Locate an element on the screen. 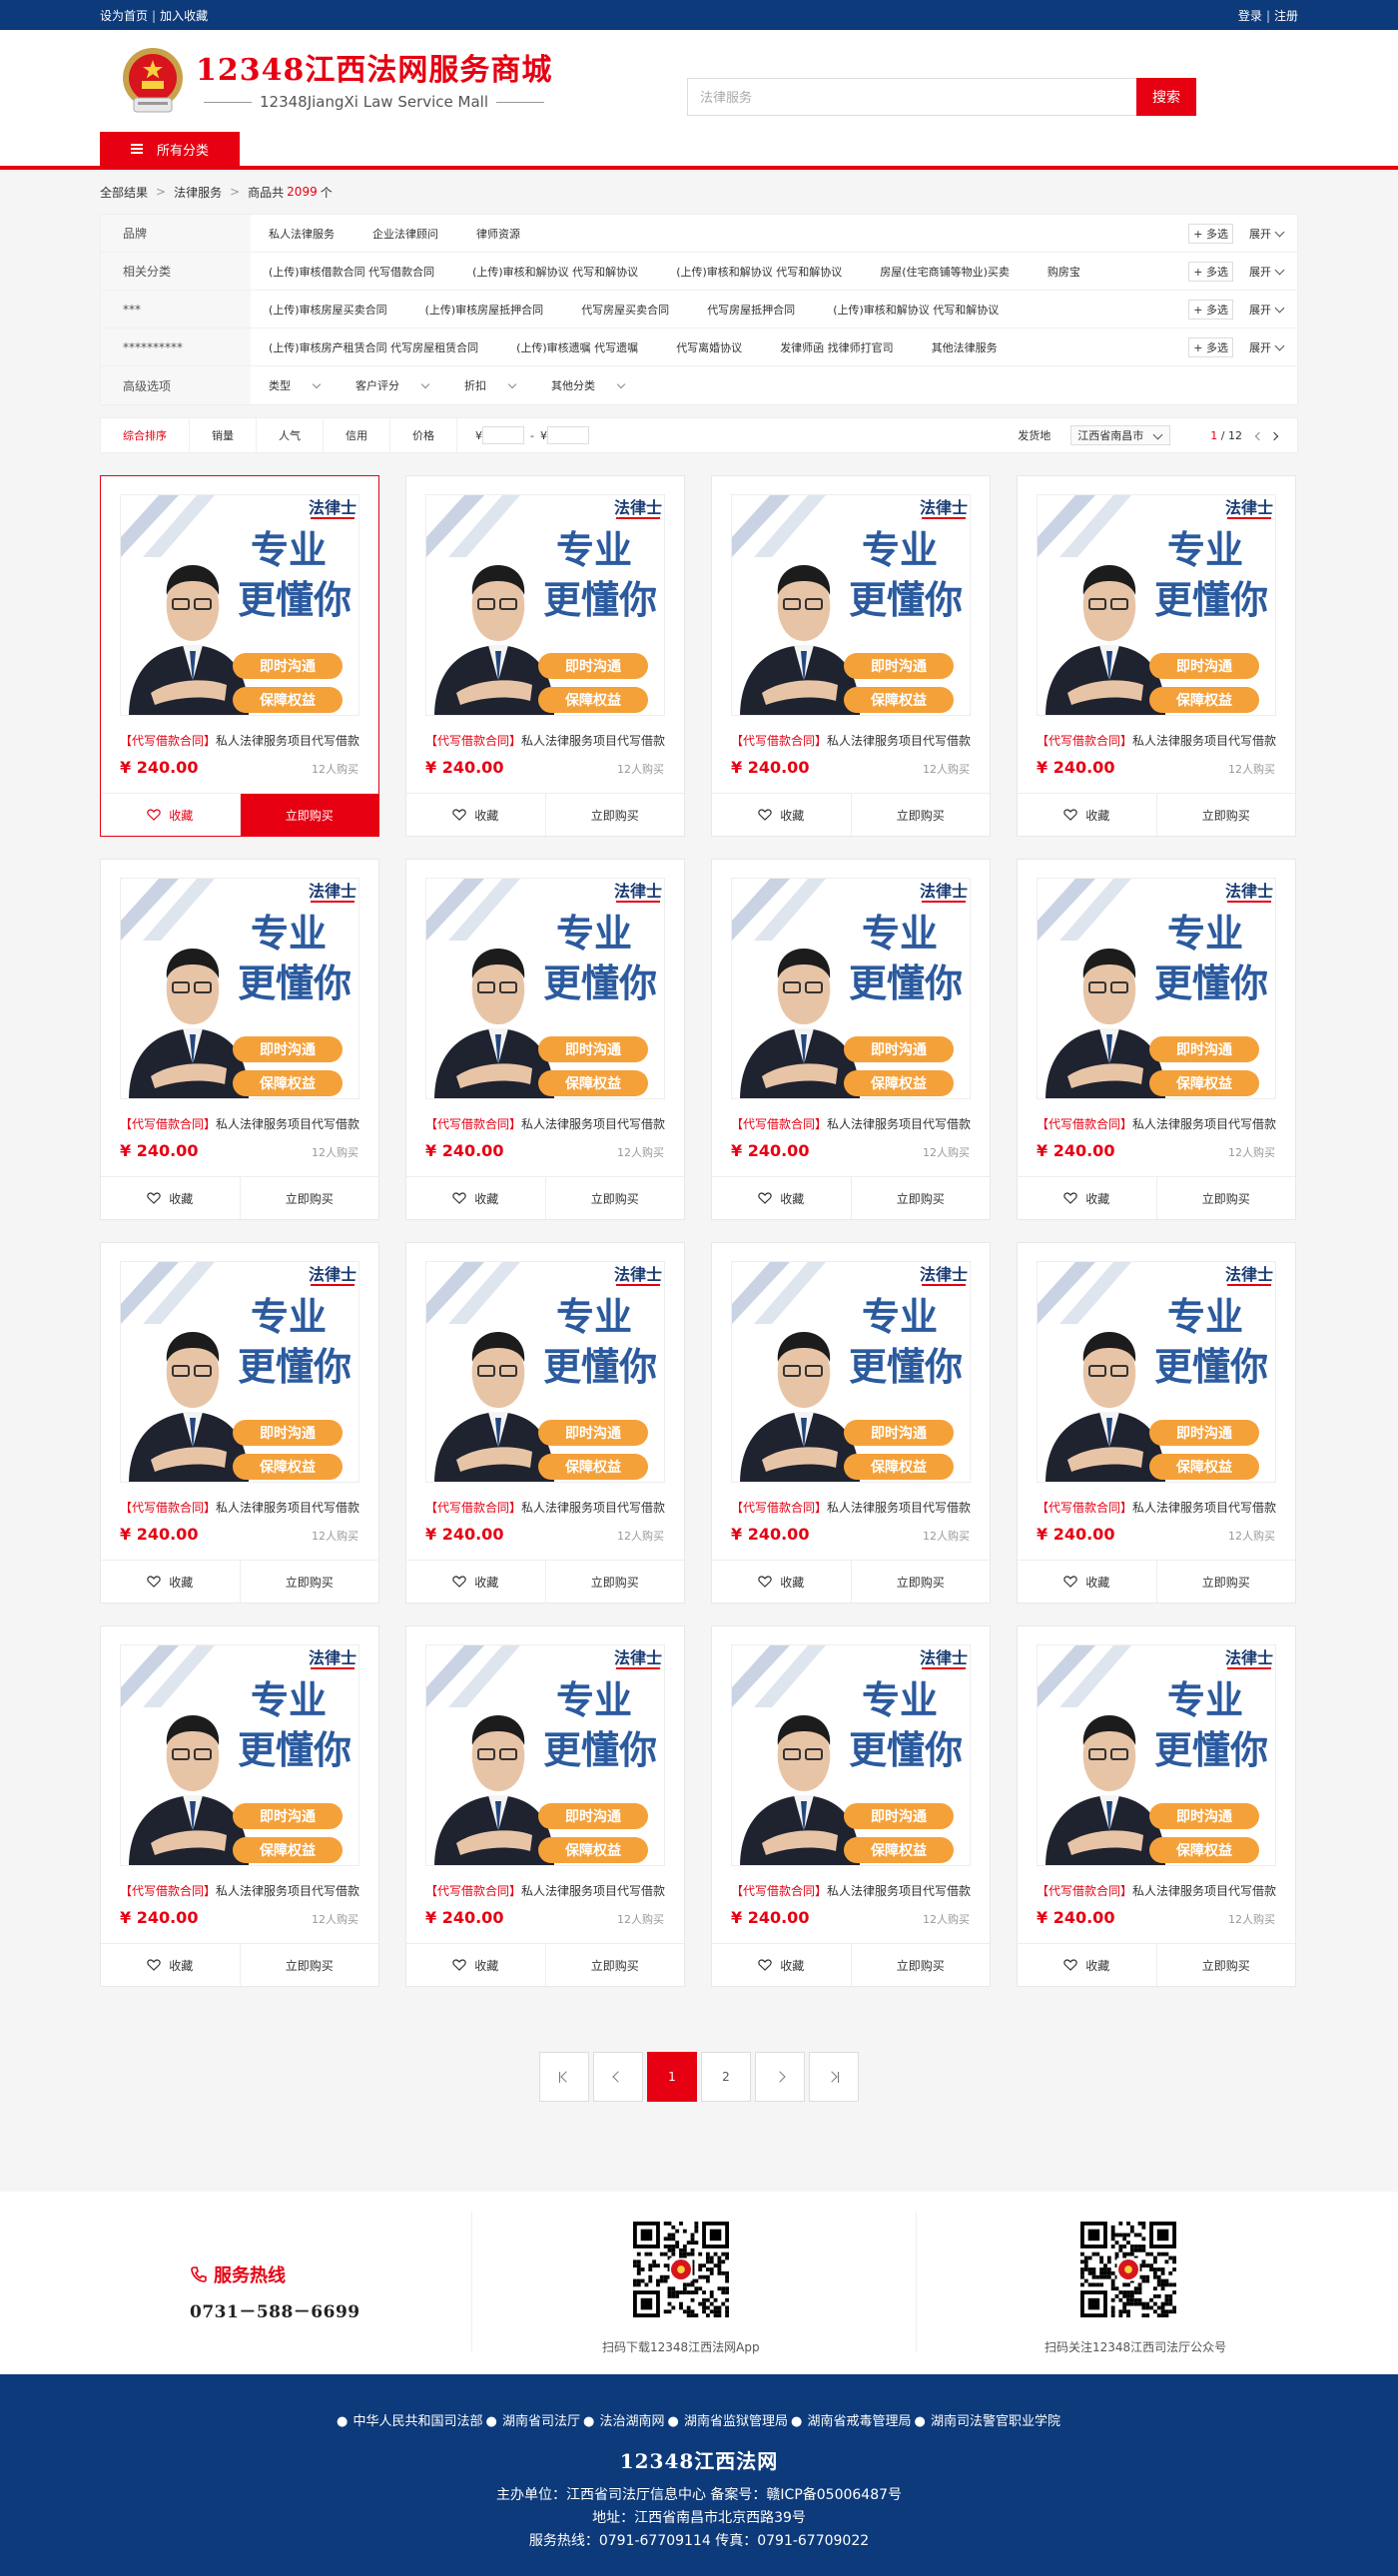 The width and height of the screenshot is (1398, 2576). prev-page-icon is located at coordinates (1258, 435).